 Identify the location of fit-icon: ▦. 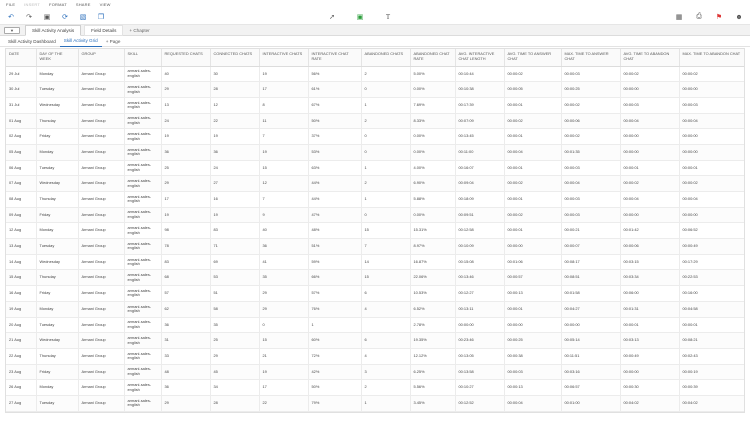
(679, 17).